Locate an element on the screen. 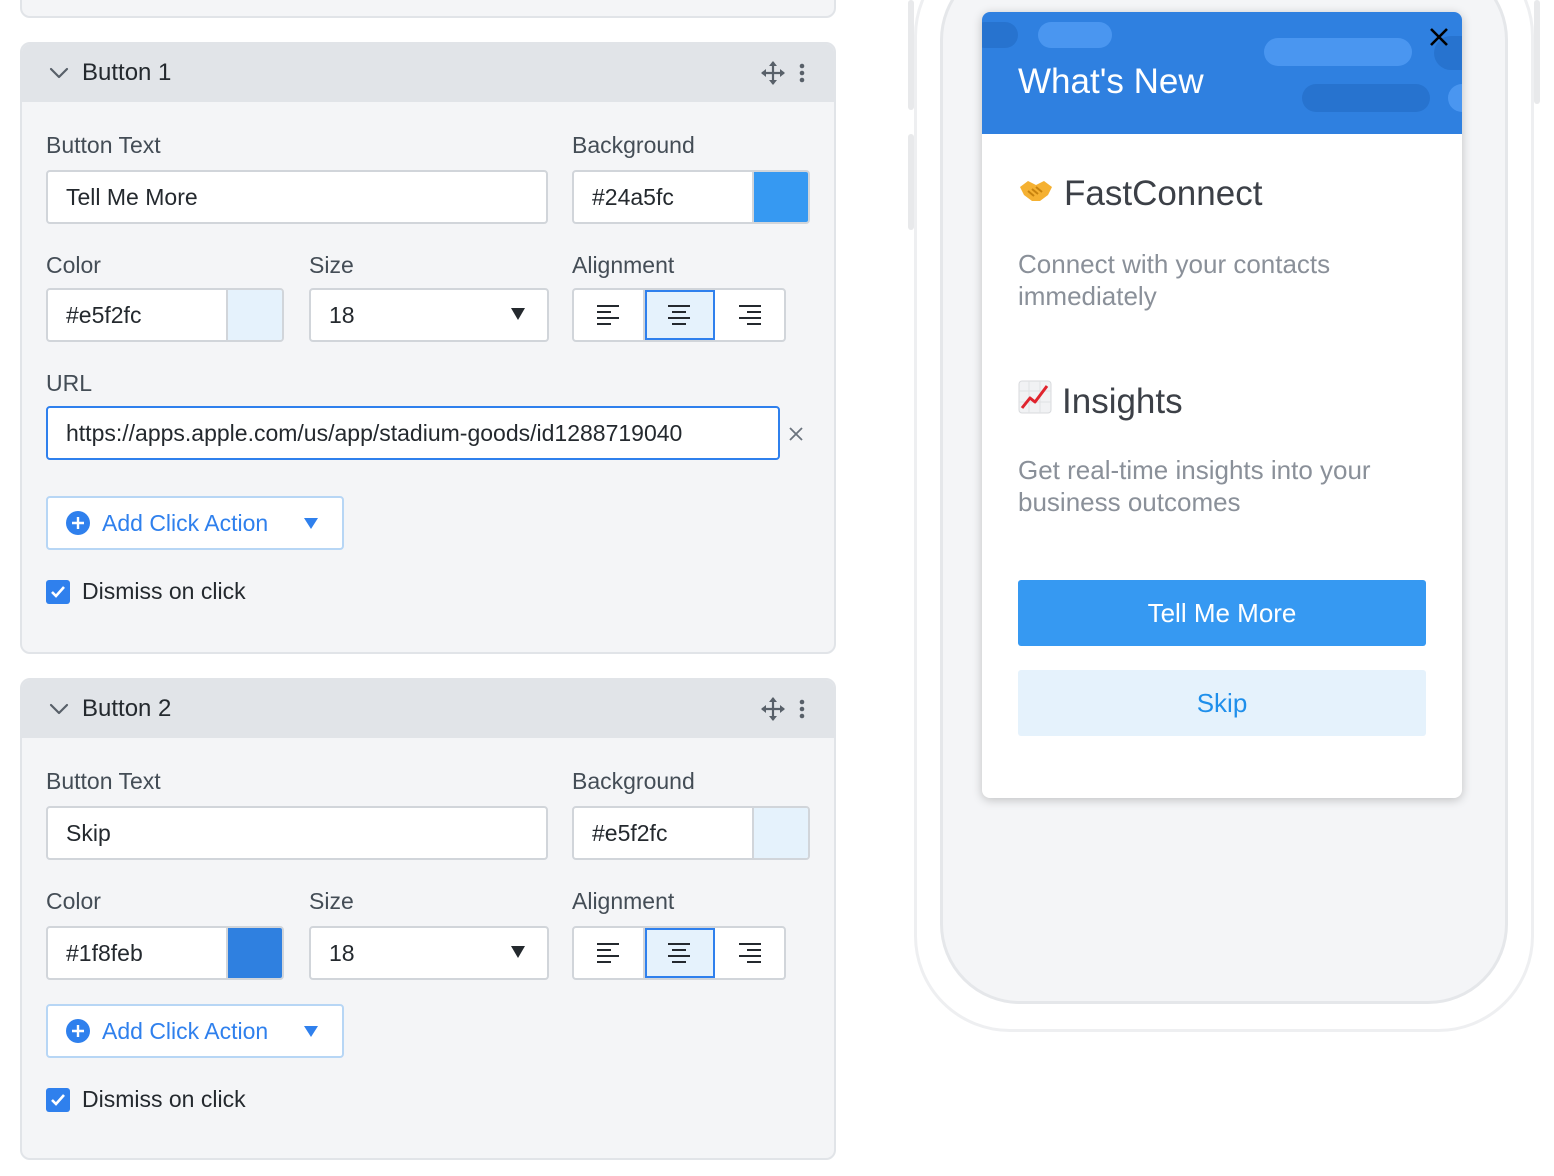  button-text-input: Tell Me More is located at coordinates (297, 197).